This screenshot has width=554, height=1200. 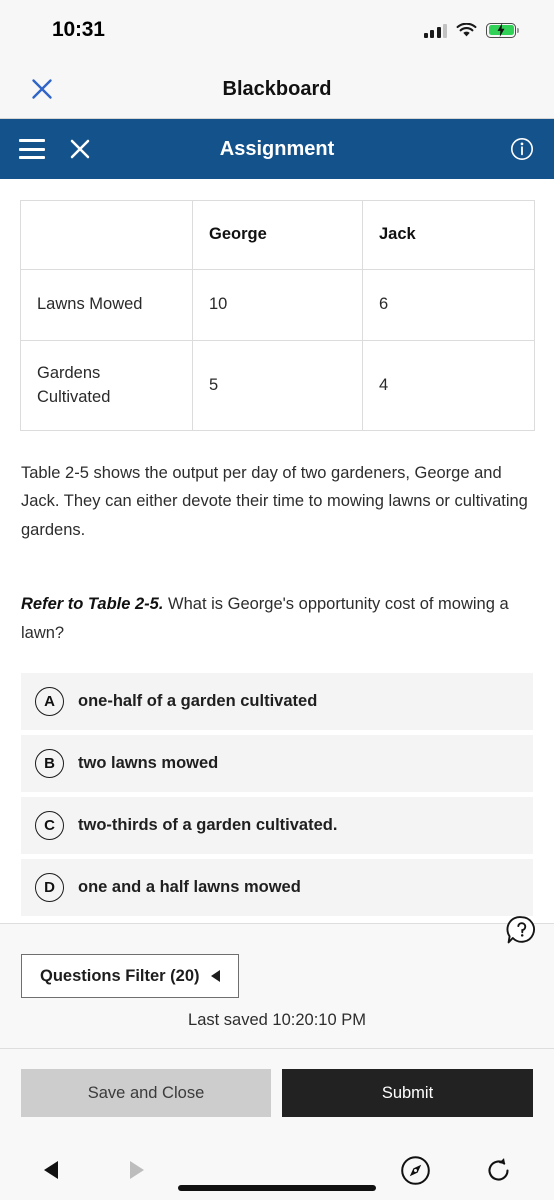 I want to click on row-label-lawns-mowed: Lawns Mowed, so click(x=106, y=305).